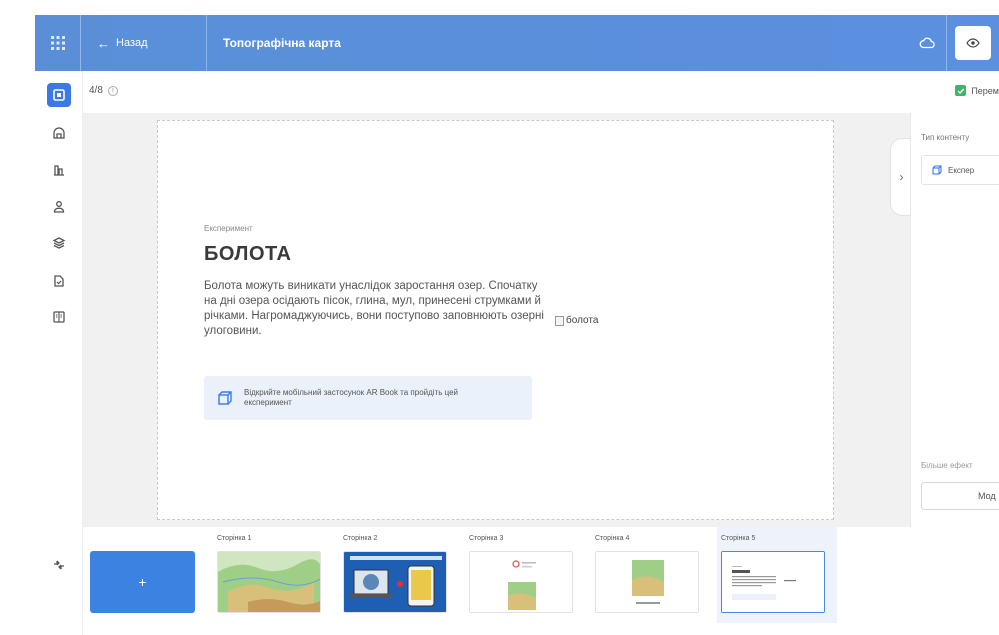  I want to click on arrow-left-icon: ←, so click(103, 43).